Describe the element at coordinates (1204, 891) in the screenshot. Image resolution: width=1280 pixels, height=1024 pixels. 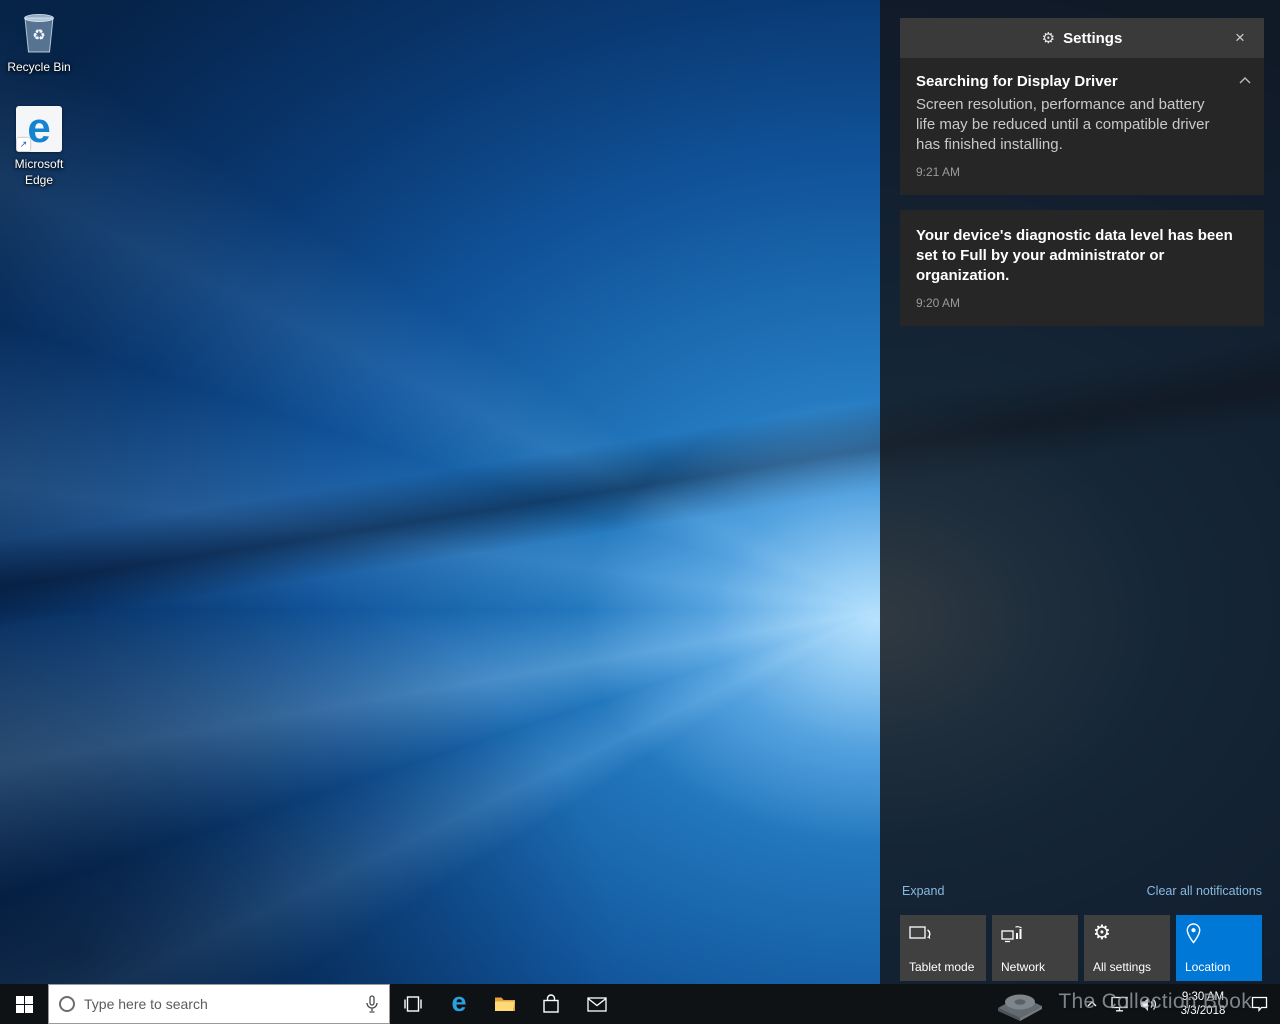
I see `clear-all-notifications-link: Clear all notifications` at that location.